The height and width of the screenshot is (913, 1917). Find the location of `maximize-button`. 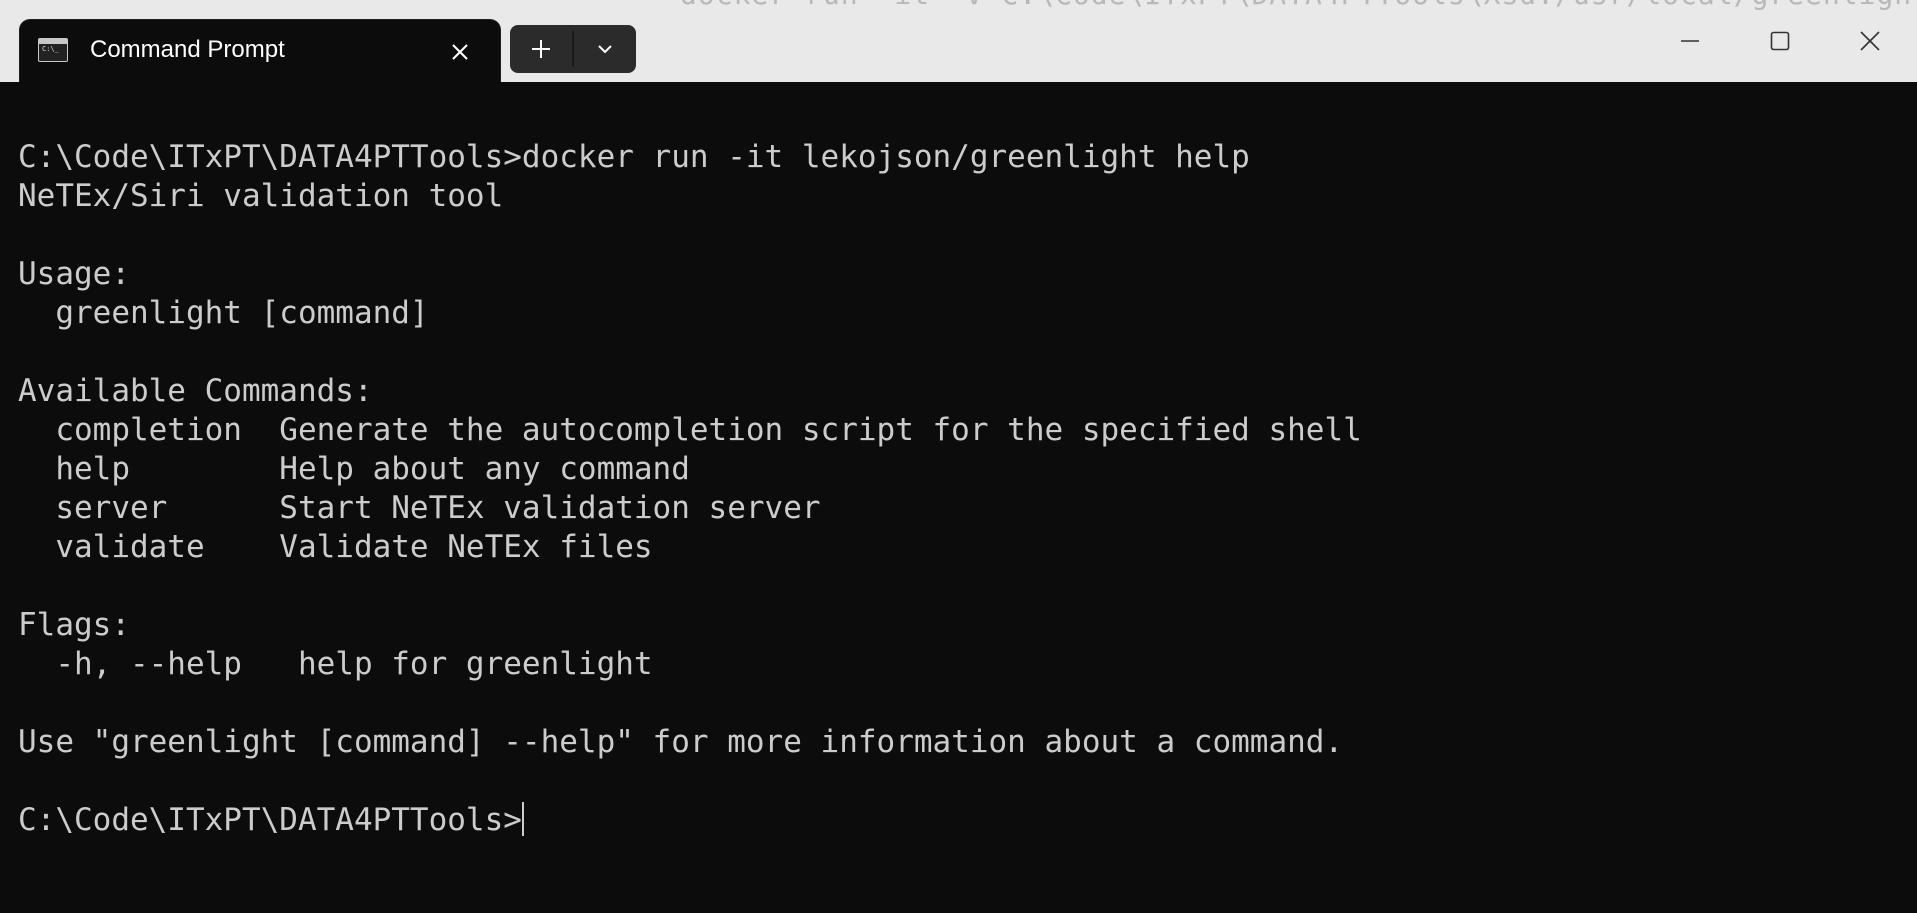

maximize-button is located at coordinates (1780, 41).